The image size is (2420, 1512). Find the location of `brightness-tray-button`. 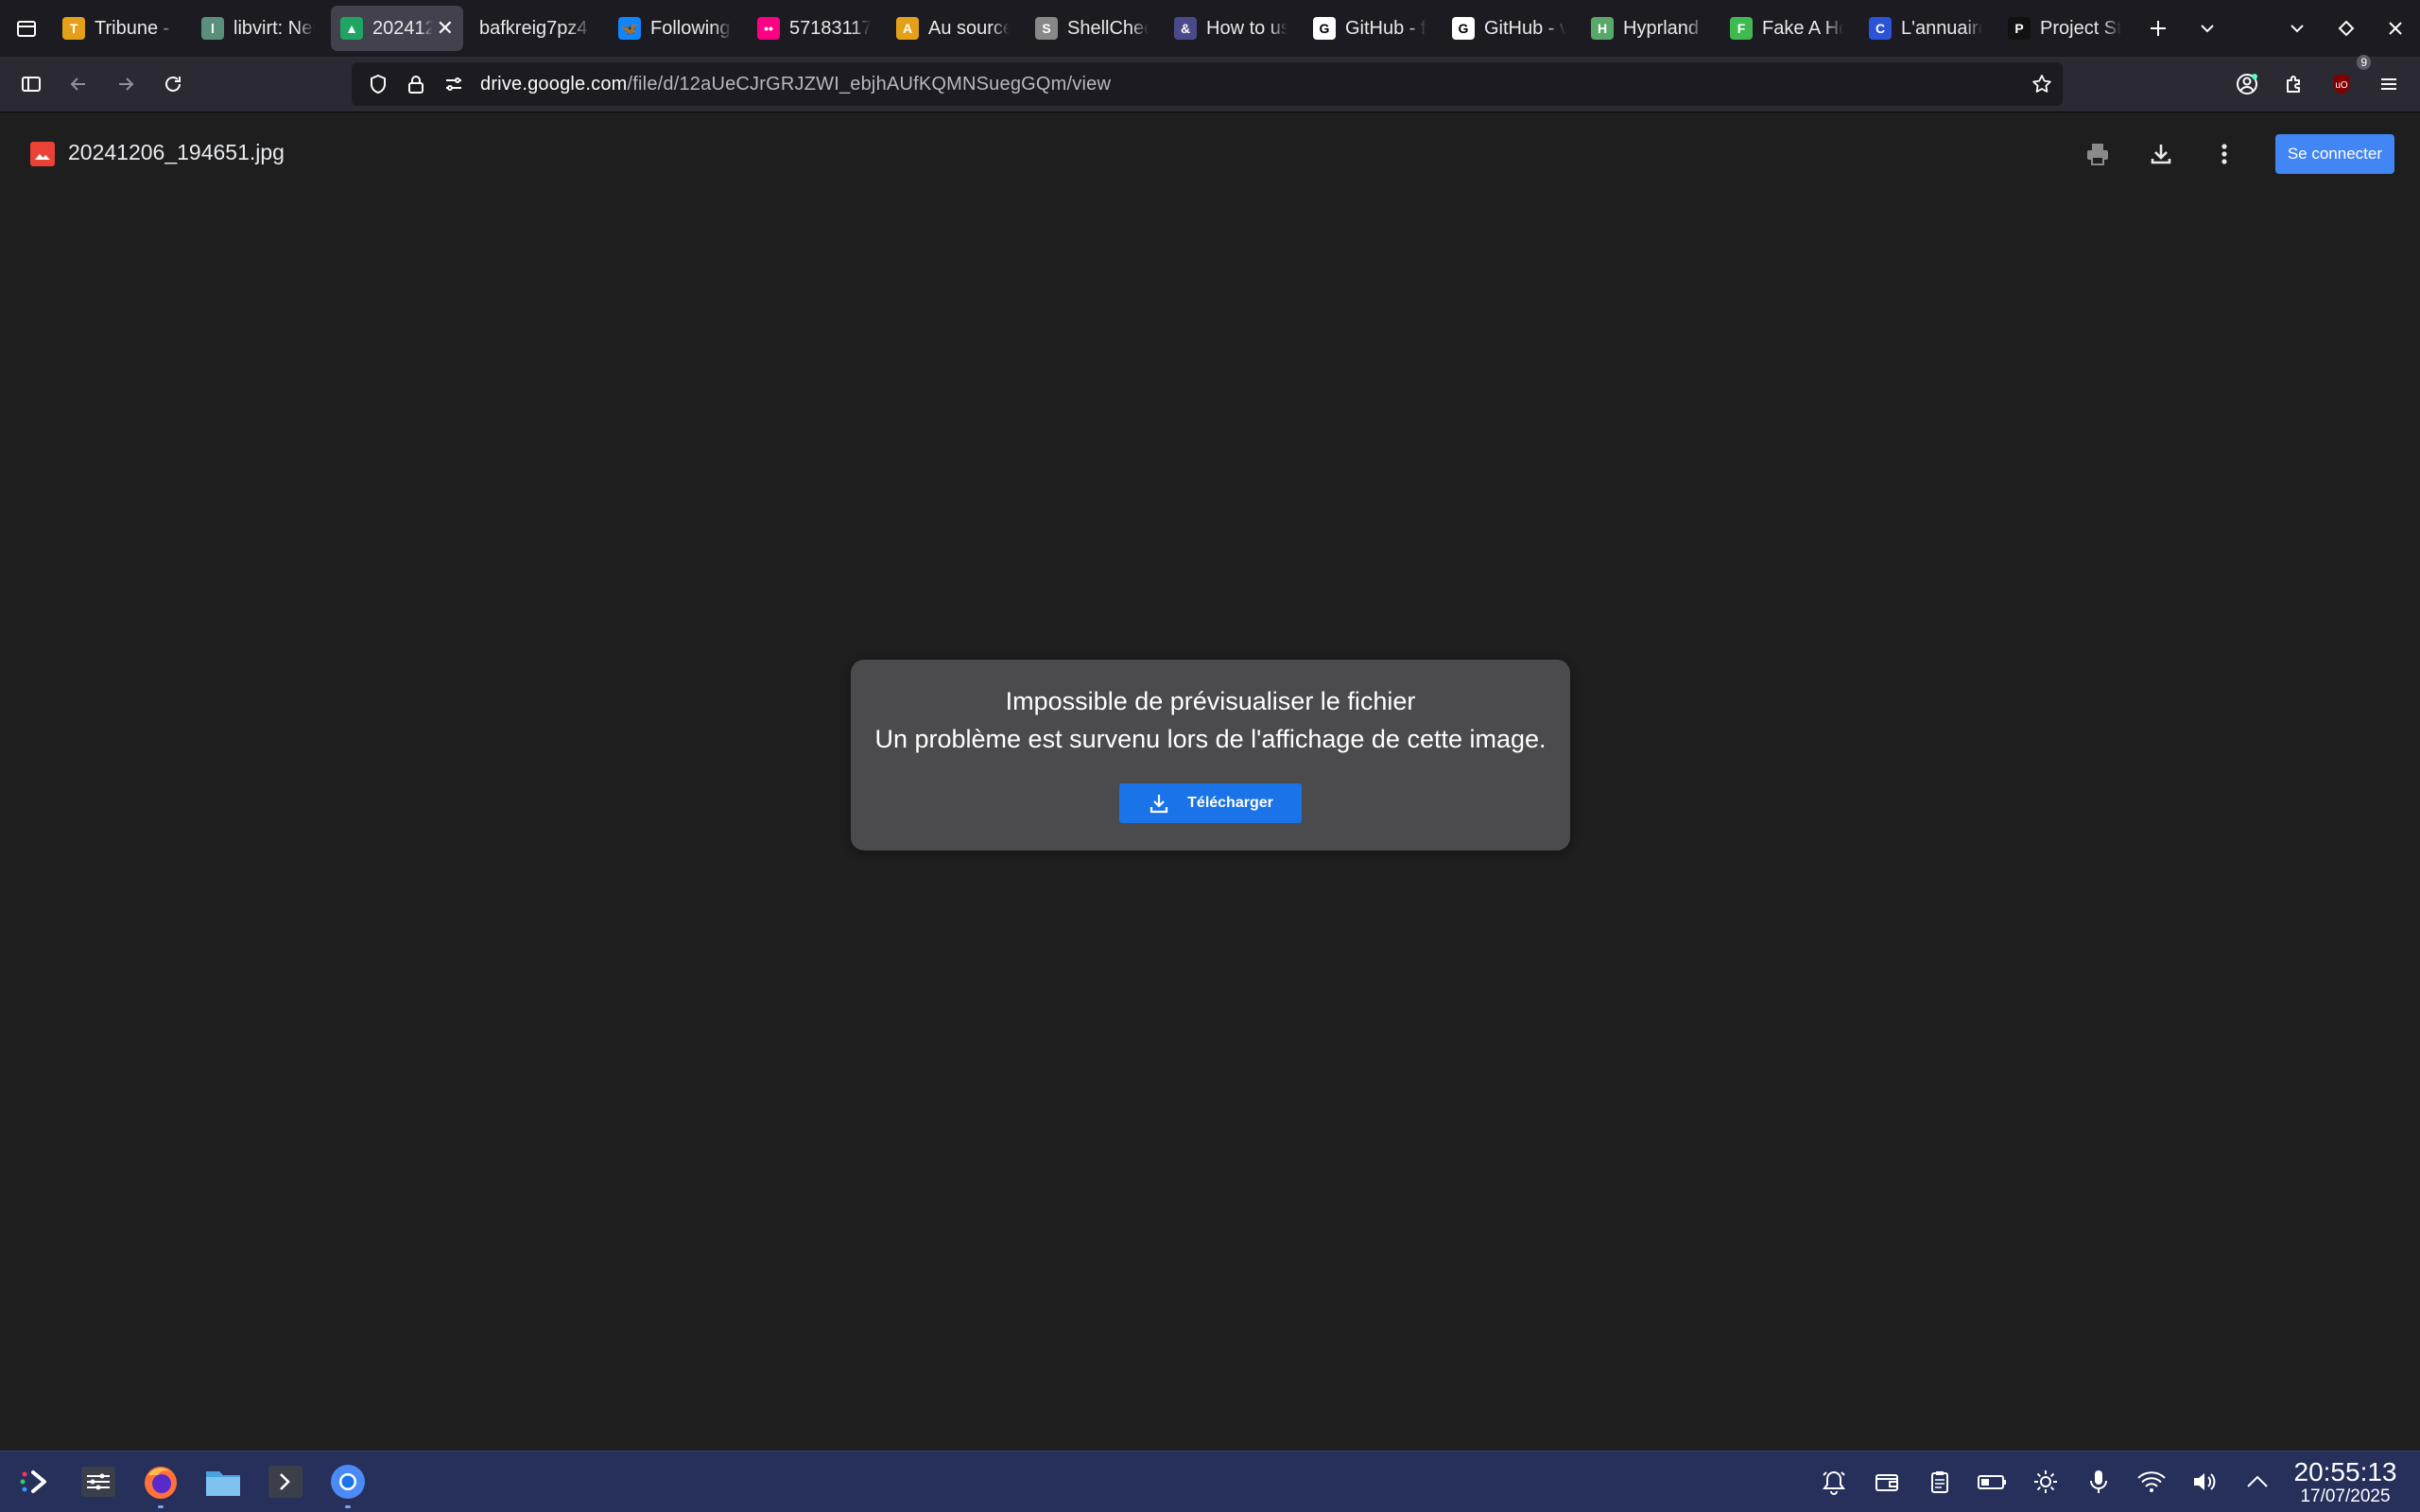

brightness-tray-button is located at coordinates (2045, 1482).